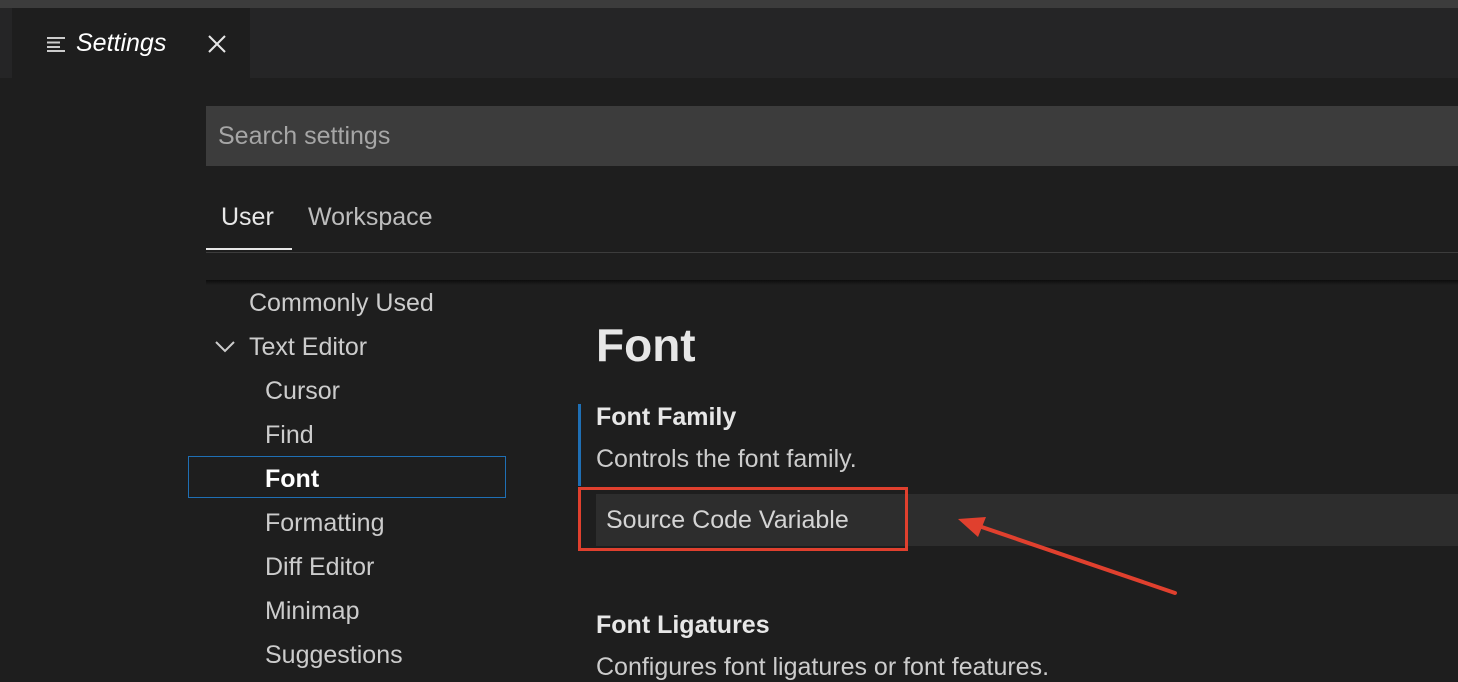 This screenshot has height=682, width=1458. Describe the element at coordinates (370, 217) in the screenshot. I see `tab-workspace: Workspace` at that location.